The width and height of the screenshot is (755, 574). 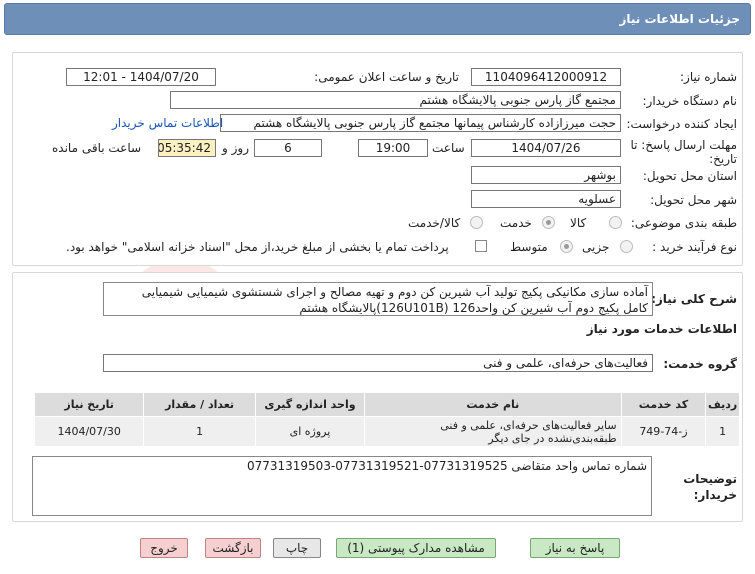 What do you see at coordinates (233, 548) in the screenshot?
I see `back-button: بازگشت` at bounding box center [233, 548].